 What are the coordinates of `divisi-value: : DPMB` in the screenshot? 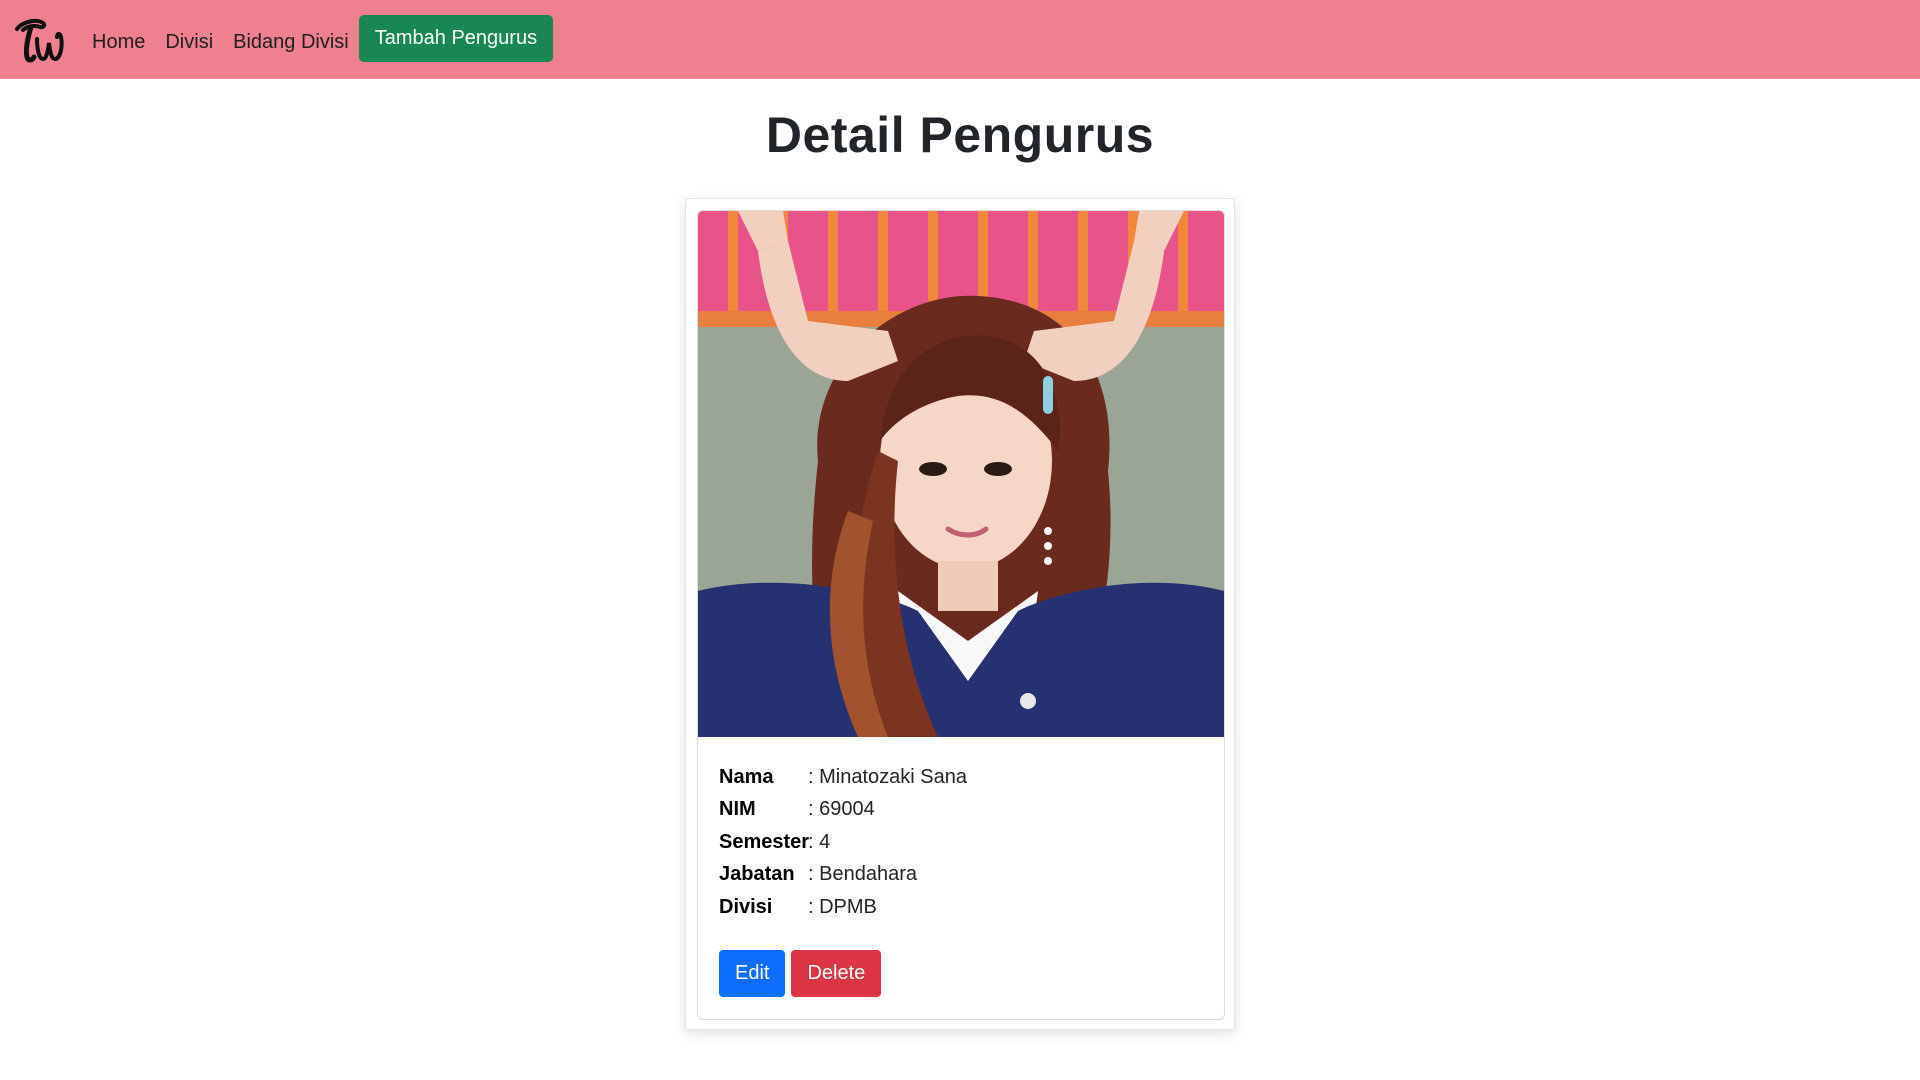 It's located at (842, 906).